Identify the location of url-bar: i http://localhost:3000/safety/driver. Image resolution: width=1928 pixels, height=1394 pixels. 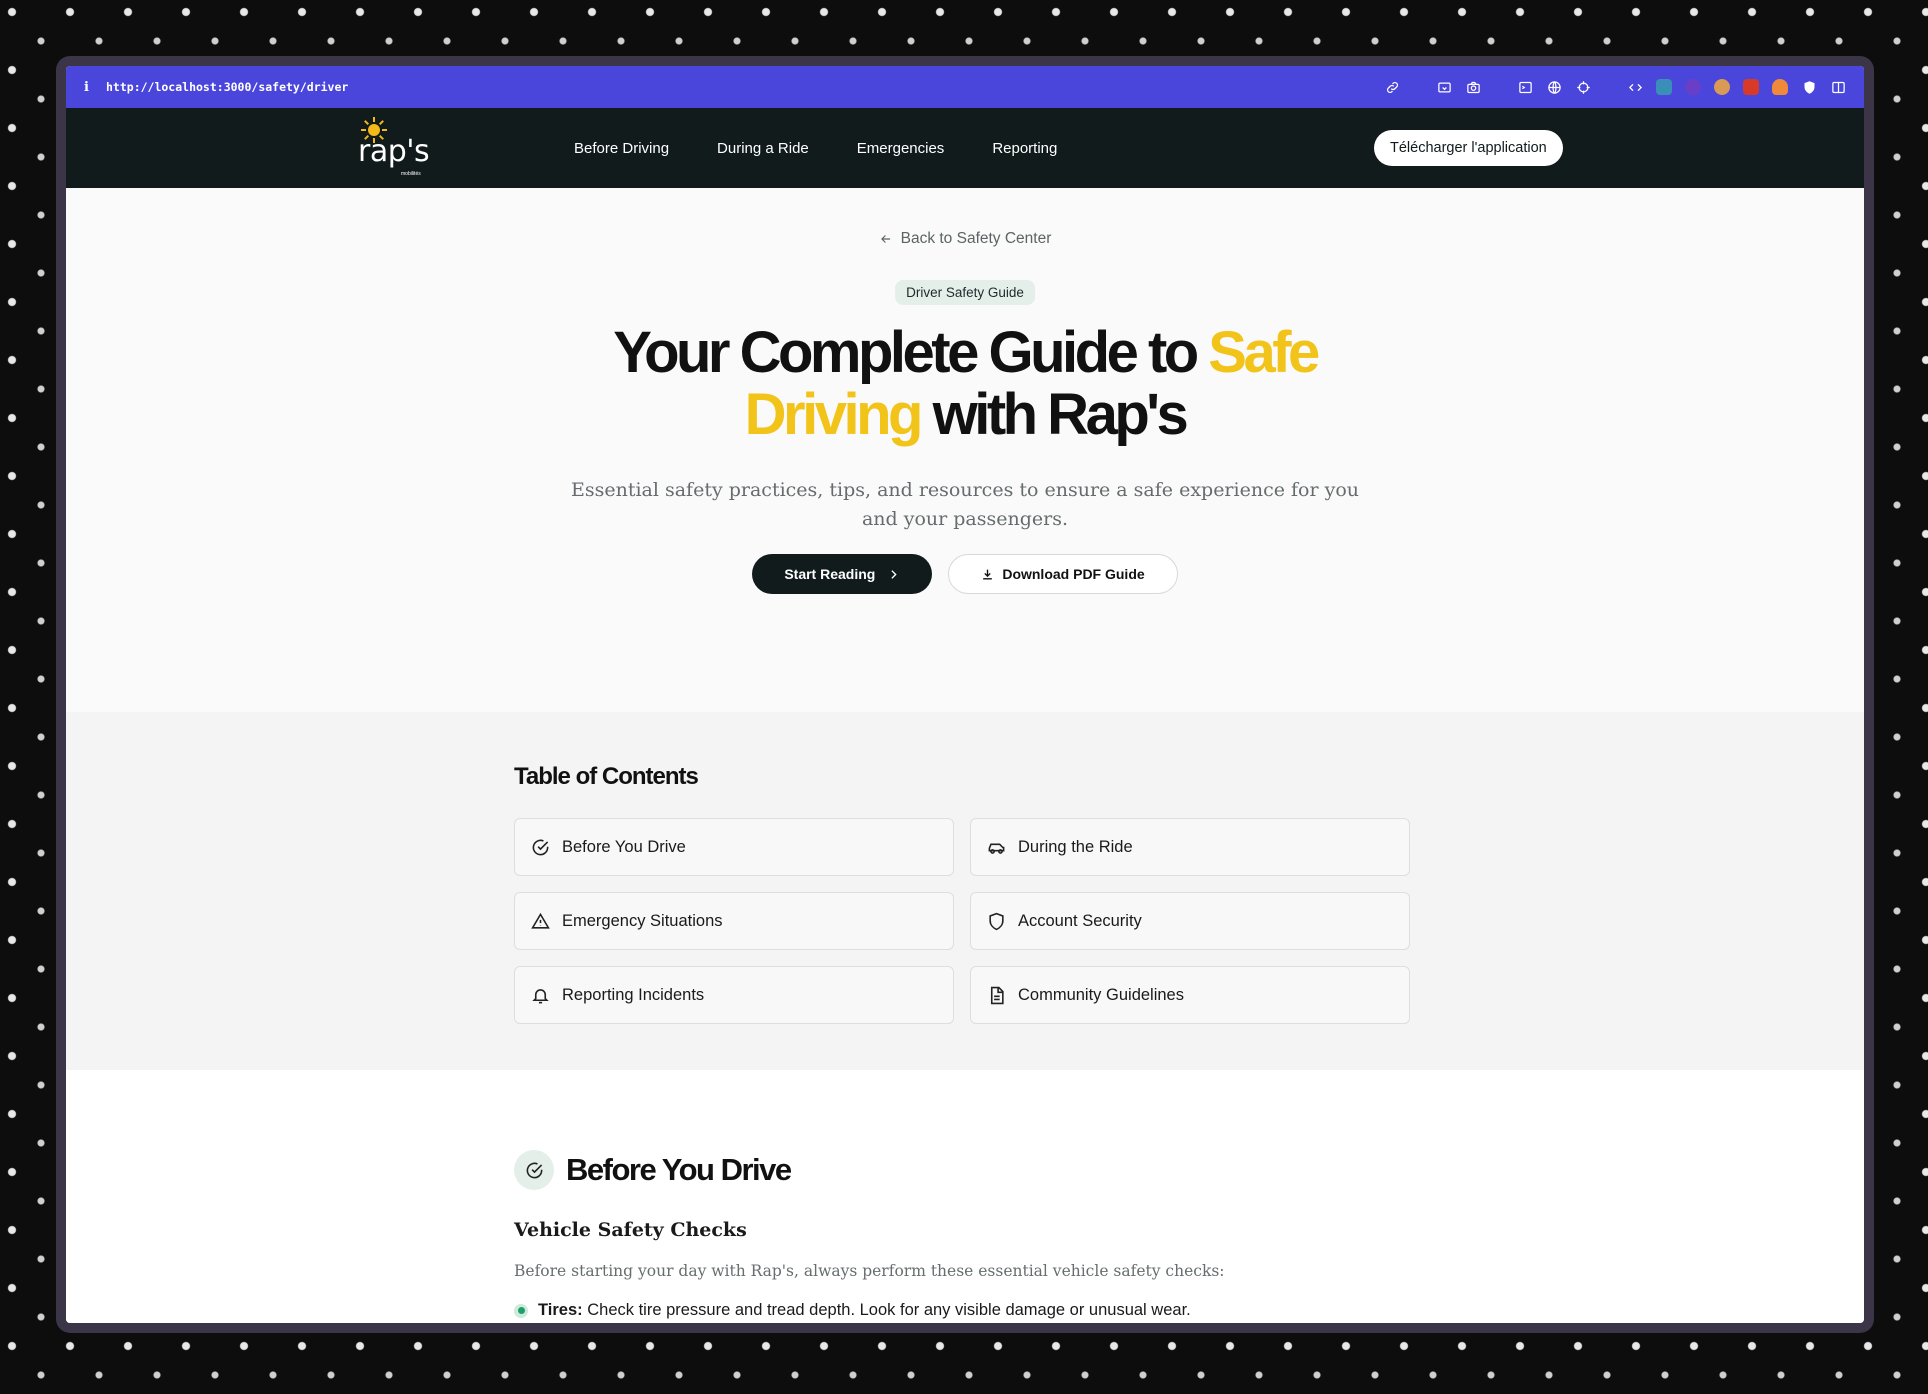
(965, 87).